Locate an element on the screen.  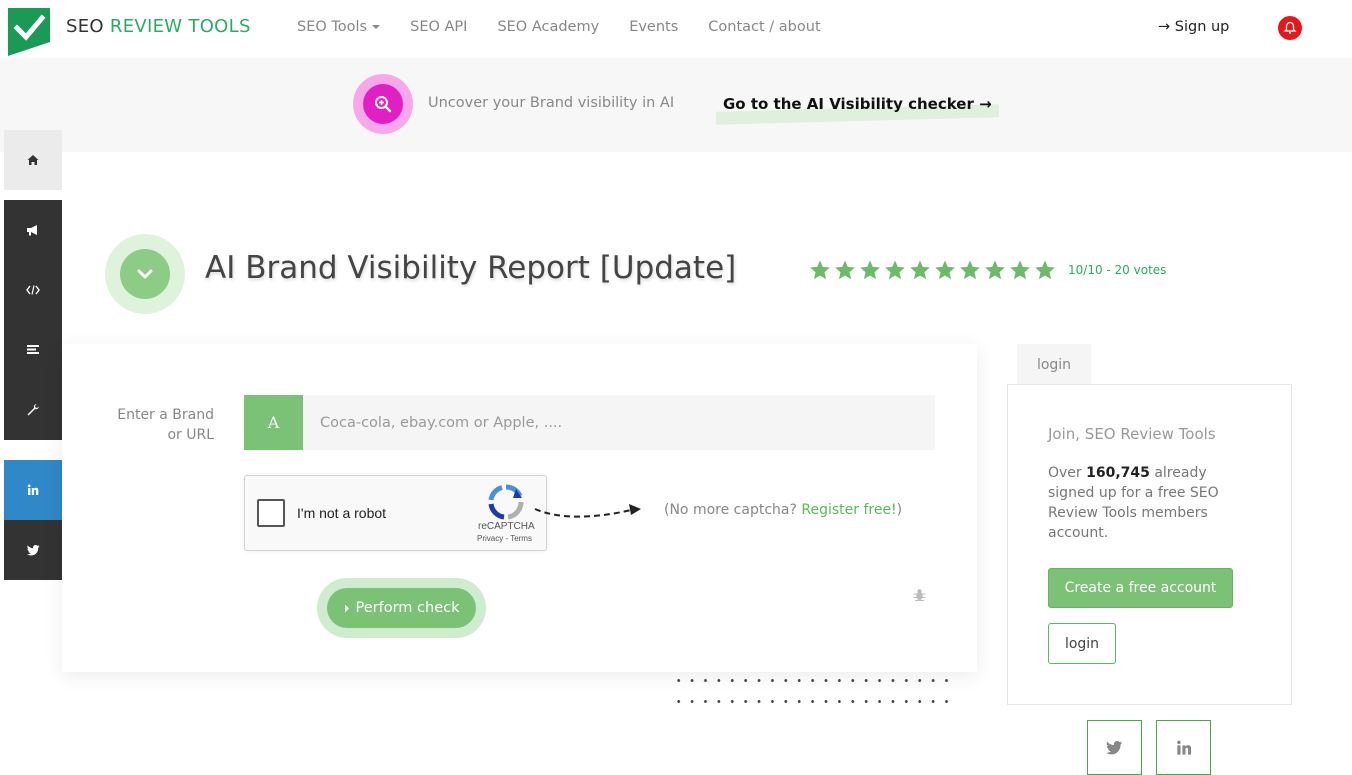
title-toggle-button is located at coordinates (145, 274).